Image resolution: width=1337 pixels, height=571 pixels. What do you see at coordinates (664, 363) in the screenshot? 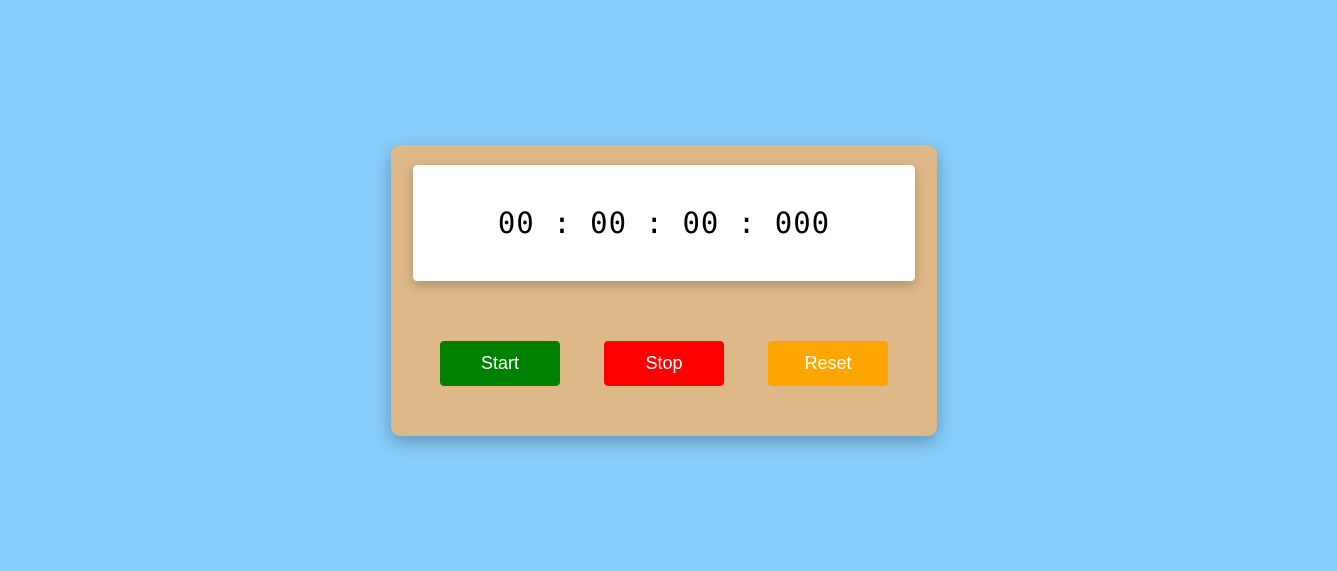
I see `stop-button: Stop` at bounding box center [664, 363].